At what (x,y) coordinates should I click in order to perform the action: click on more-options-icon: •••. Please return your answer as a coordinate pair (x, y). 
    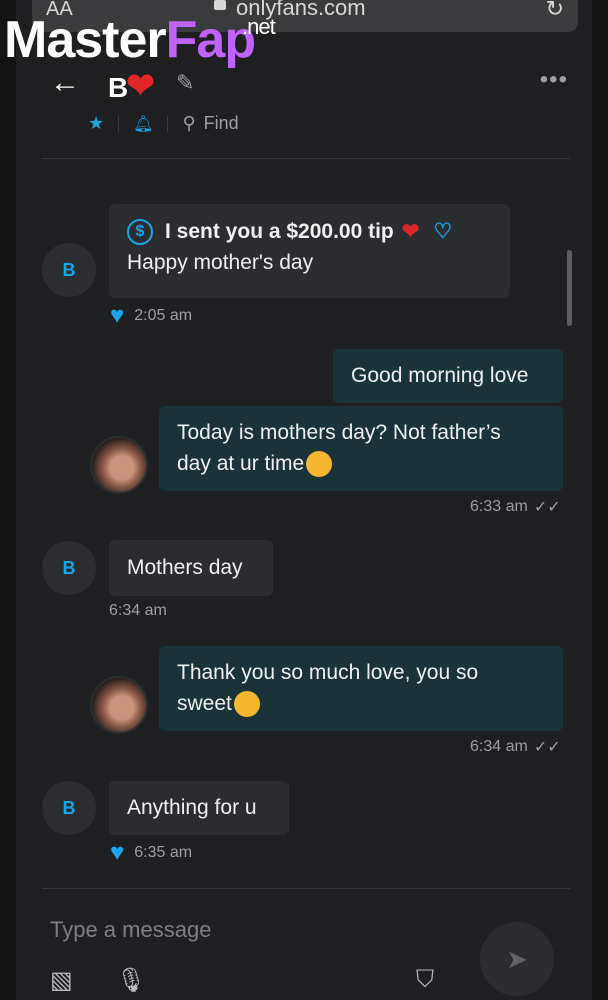
    Looking at the image, I should click on (554, 80).